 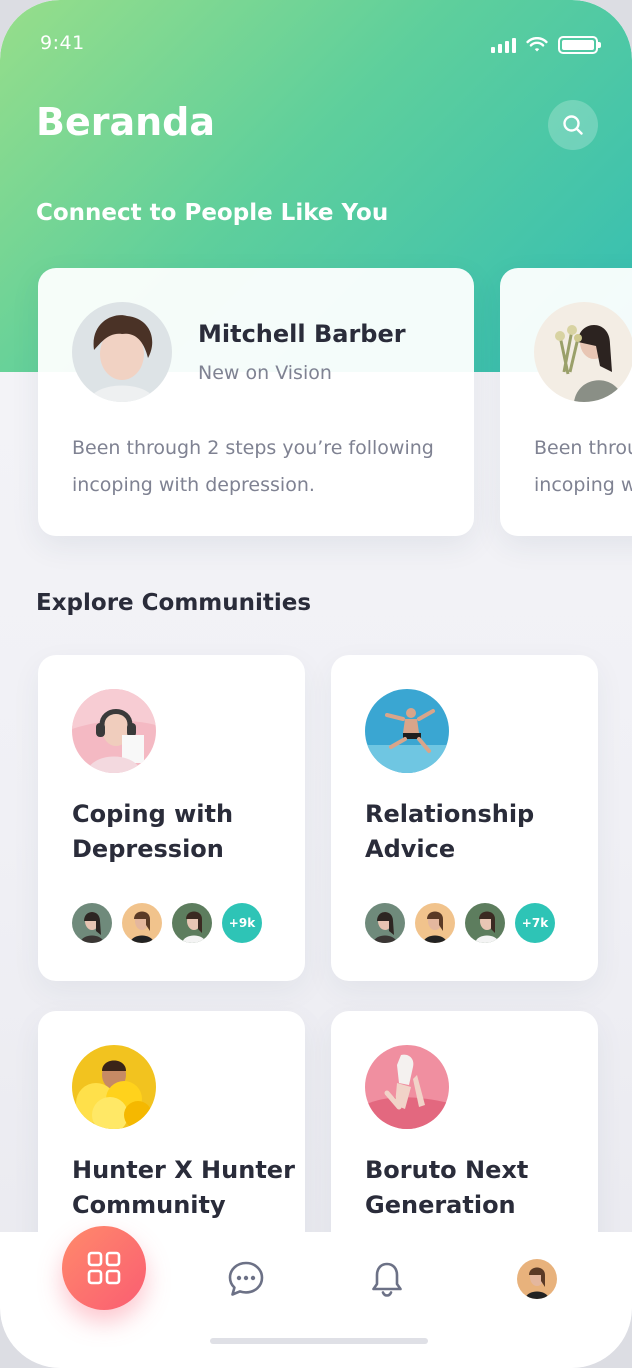 I want to click on wifi-icon, so click(x=537, y=44).